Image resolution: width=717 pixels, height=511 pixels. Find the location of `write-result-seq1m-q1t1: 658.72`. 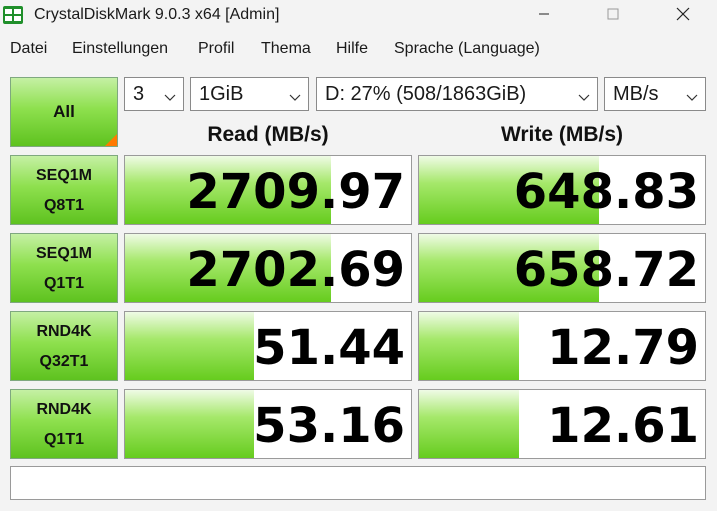

write-result-seq1m-q1t1: 658.72 is located at coordinates (562, 268).